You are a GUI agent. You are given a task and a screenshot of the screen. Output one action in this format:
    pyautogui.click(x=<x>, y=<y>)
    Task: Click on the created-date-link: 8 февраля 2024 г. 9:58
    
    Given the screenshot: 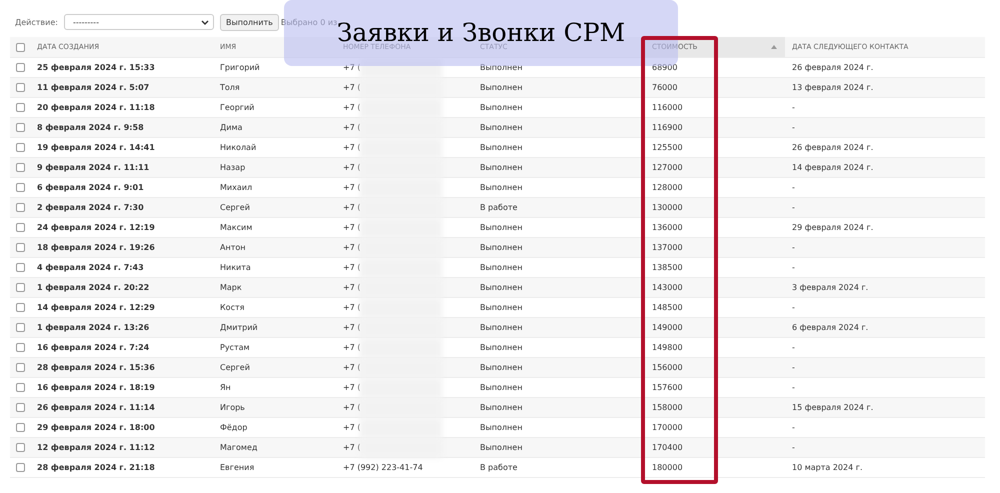 What is the action you would take?
    pyautogui.click(x=90, y=127)
    